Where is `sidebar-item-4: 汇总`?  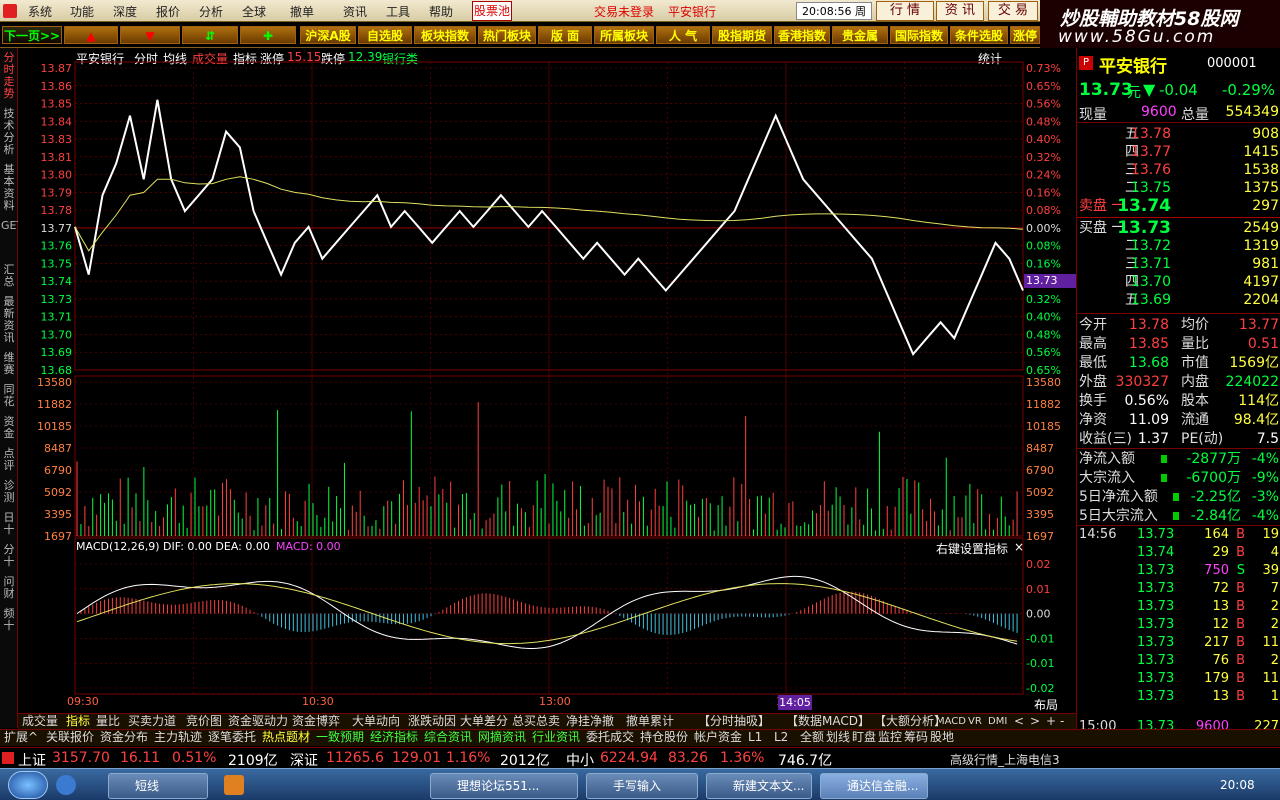
sidebar-item-4: 汇总 is located at coordinates (9, 279).